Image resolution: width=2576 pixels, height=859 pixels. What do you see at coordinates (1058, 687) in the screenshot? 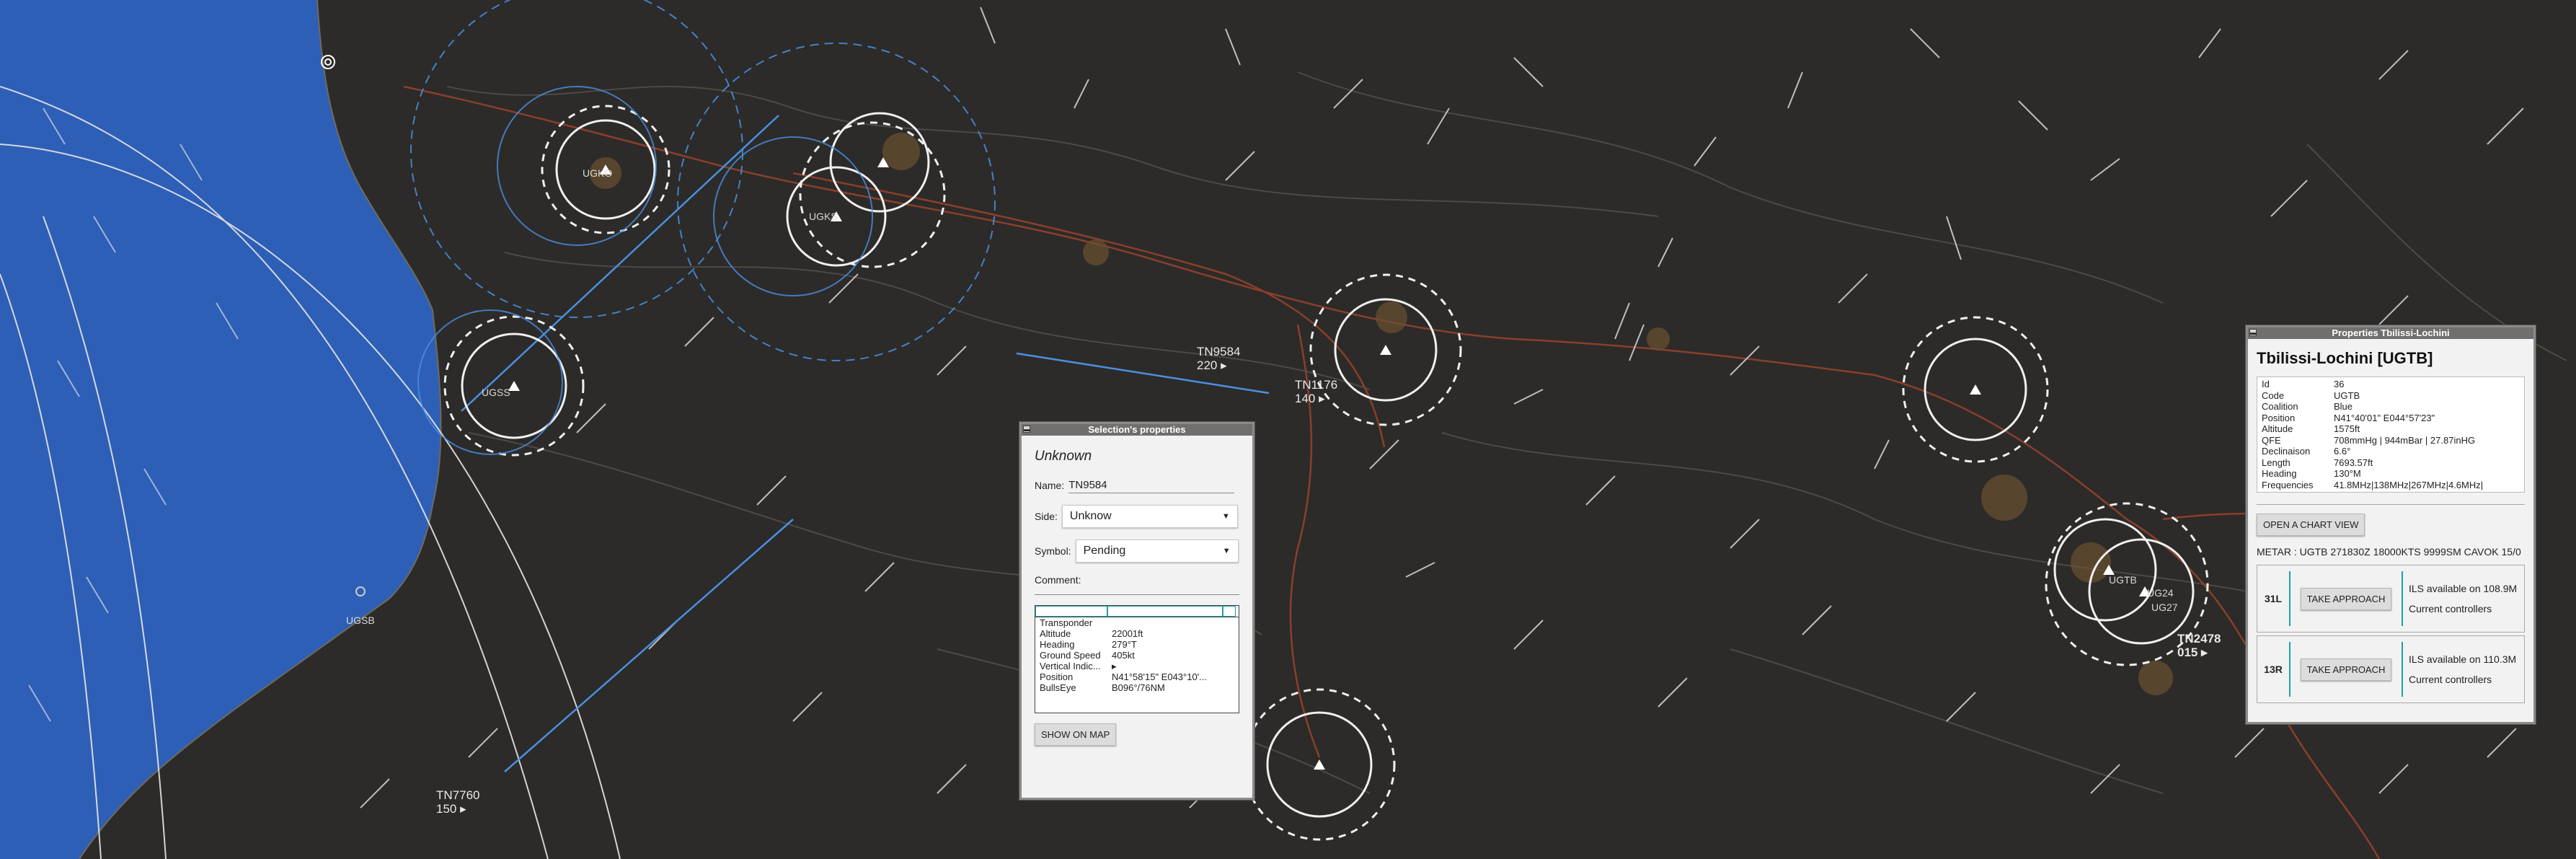
I see `row-key: BullsEye` at bounding box center [1058, 687].